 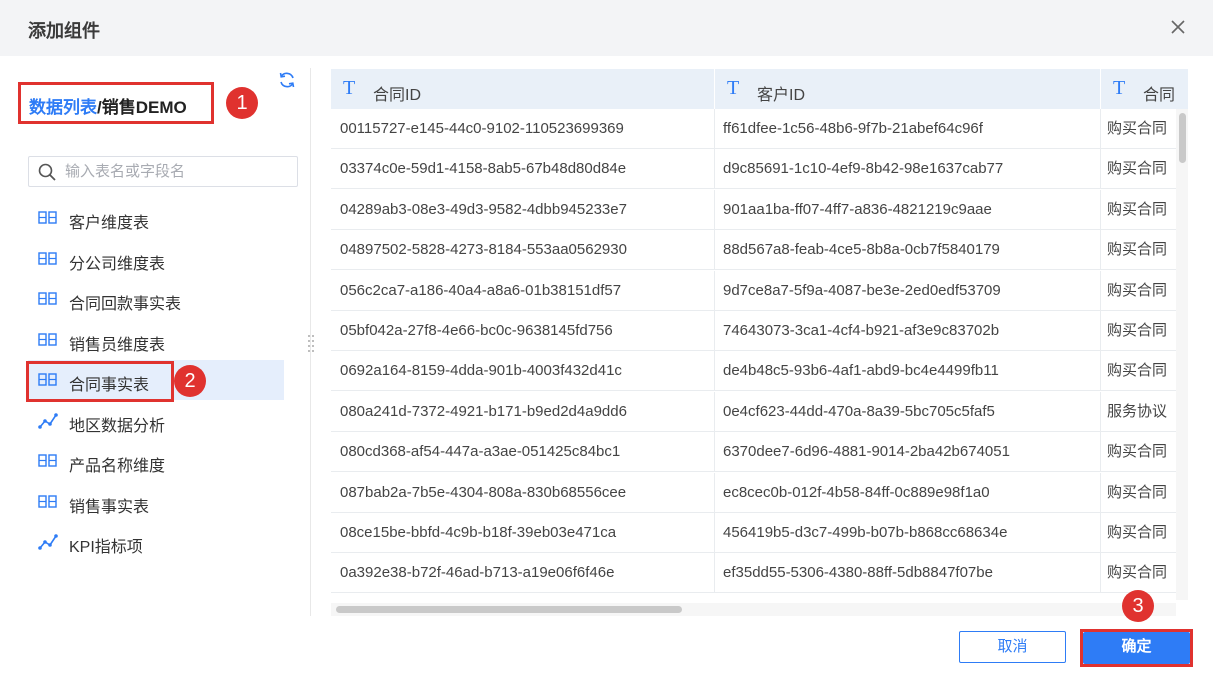 What do you see at coordinates (1138, 606) in the screenshot?
I see `step-badge-3: 3` at bounding box center [1138, 606].